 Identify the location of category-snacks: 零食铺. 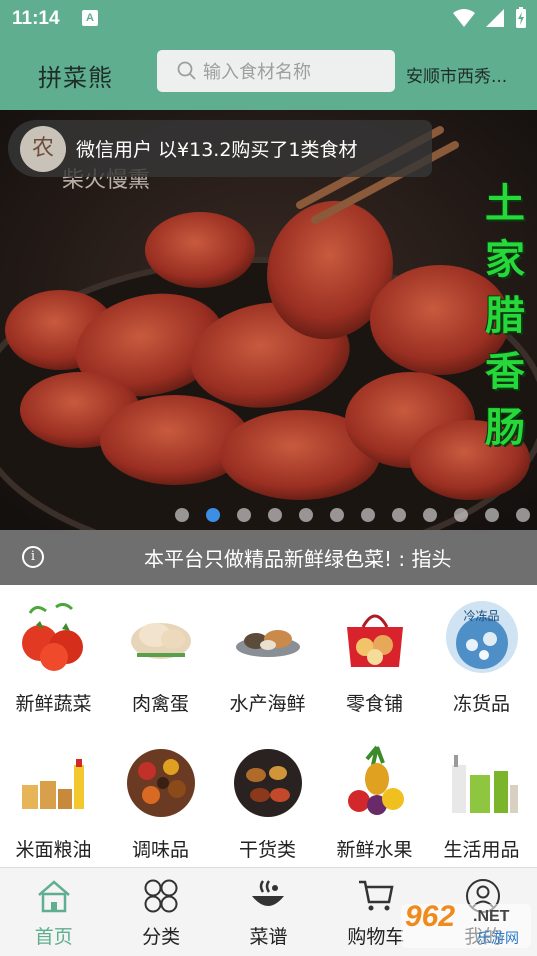
(374, 657).